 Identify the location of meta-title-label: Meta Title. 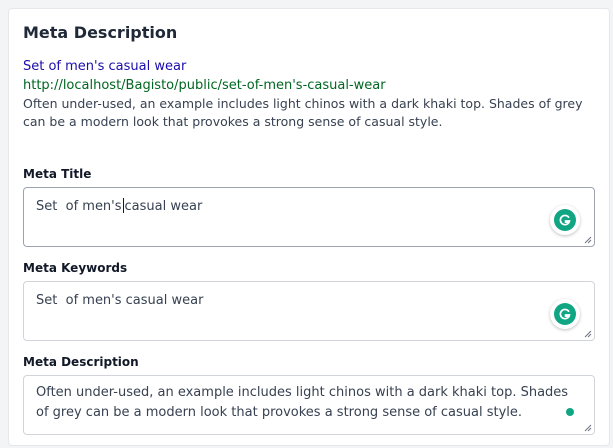
(57, 174).